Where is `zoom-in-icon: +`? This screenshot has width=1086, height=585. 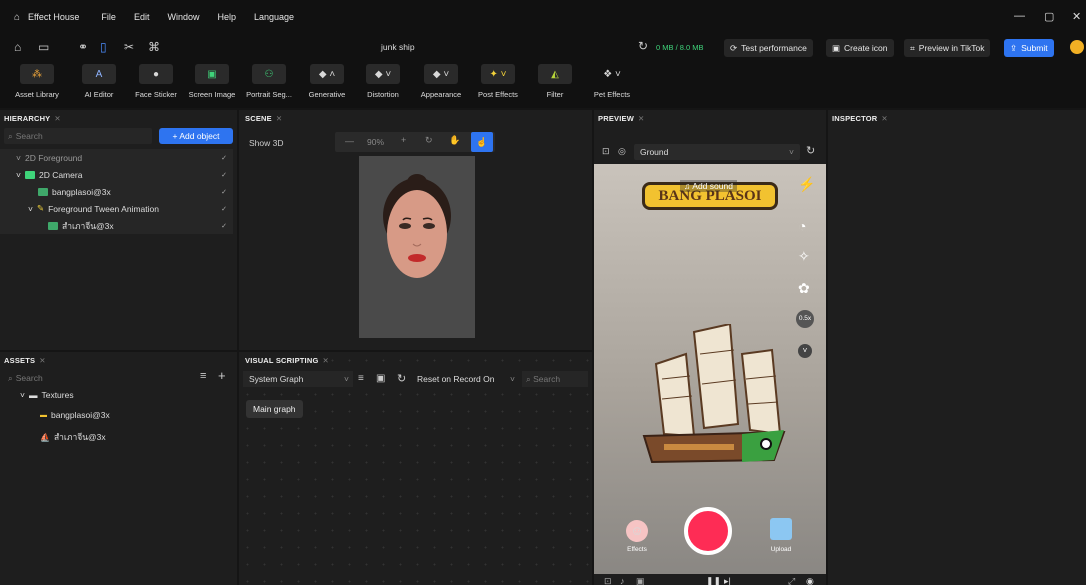 zoom-in-icon: + is located at coordinates (403, 140).